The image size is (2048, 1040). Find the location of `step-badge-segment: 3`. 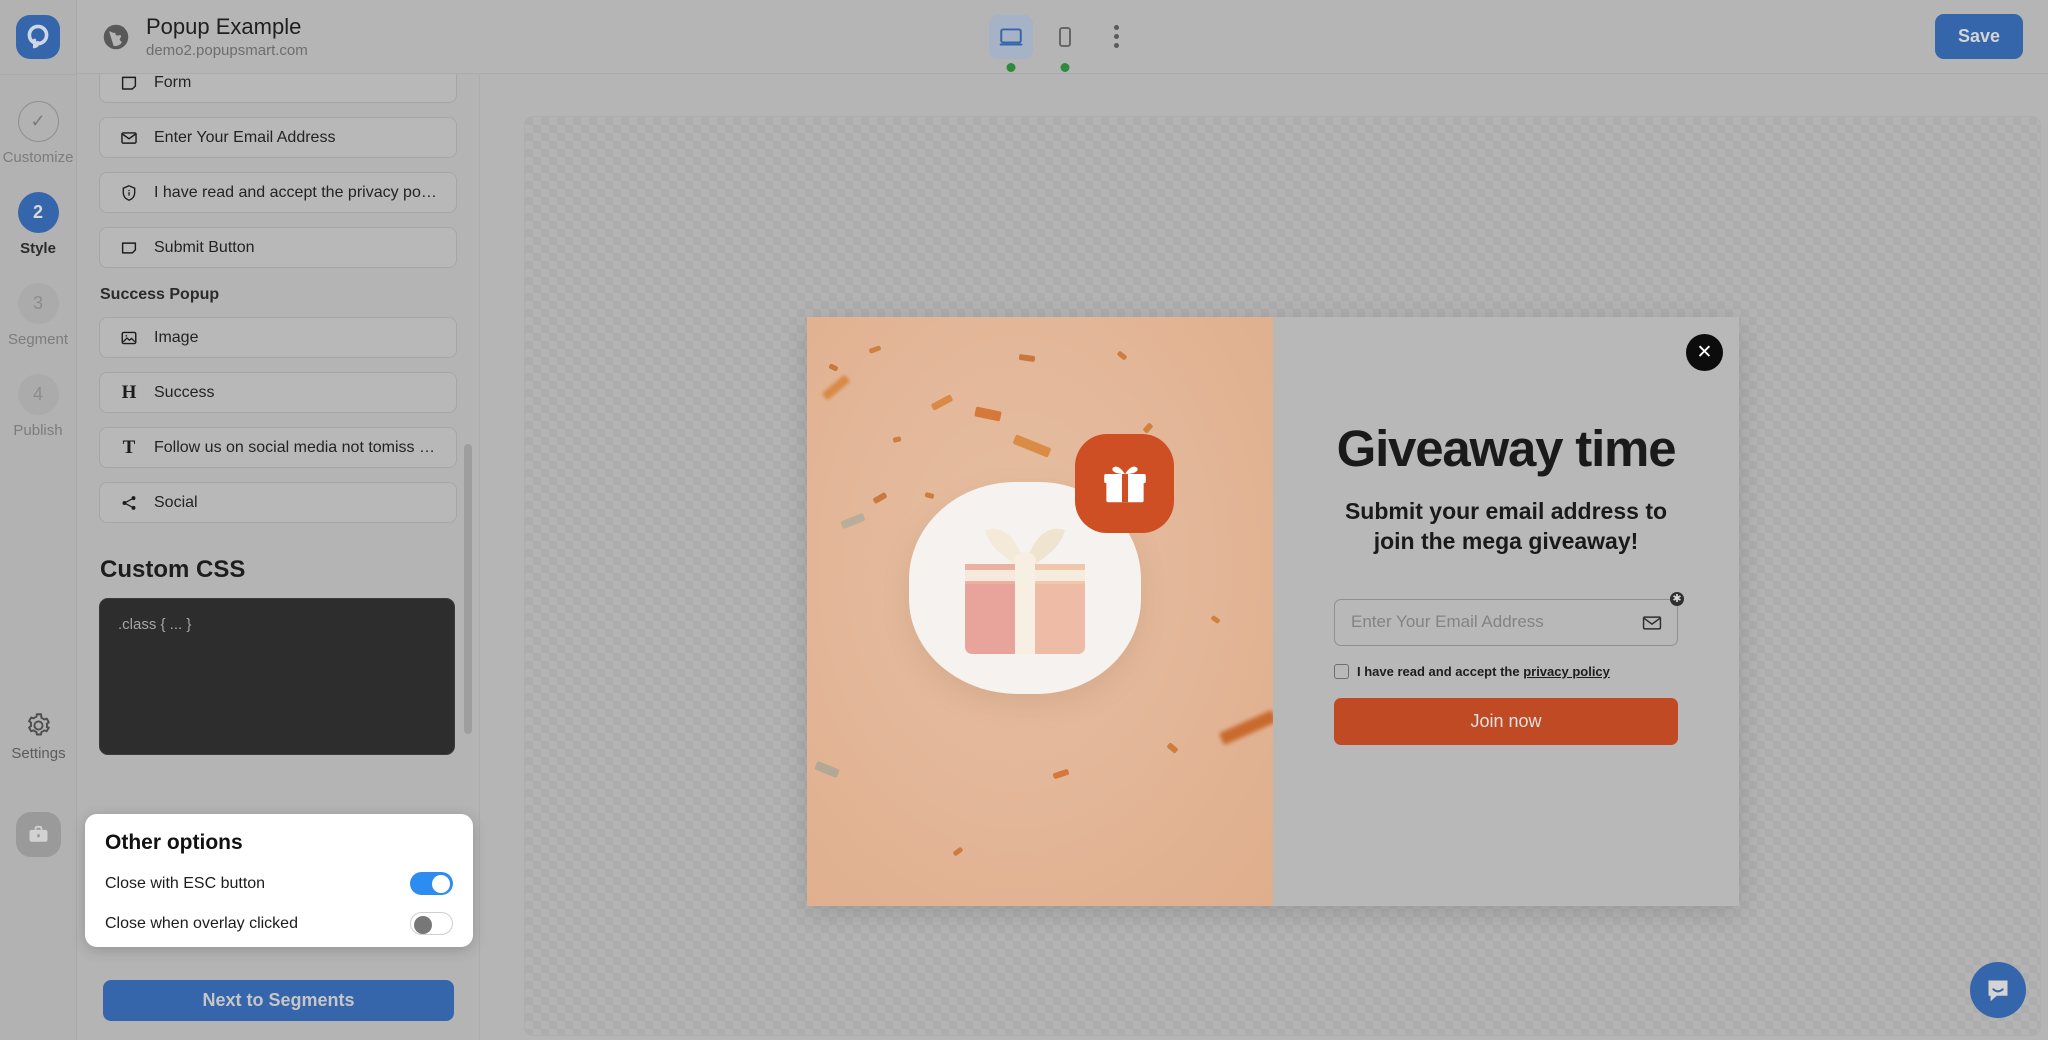

step-badge-segment: 3 is located at coordinates (38, 303).